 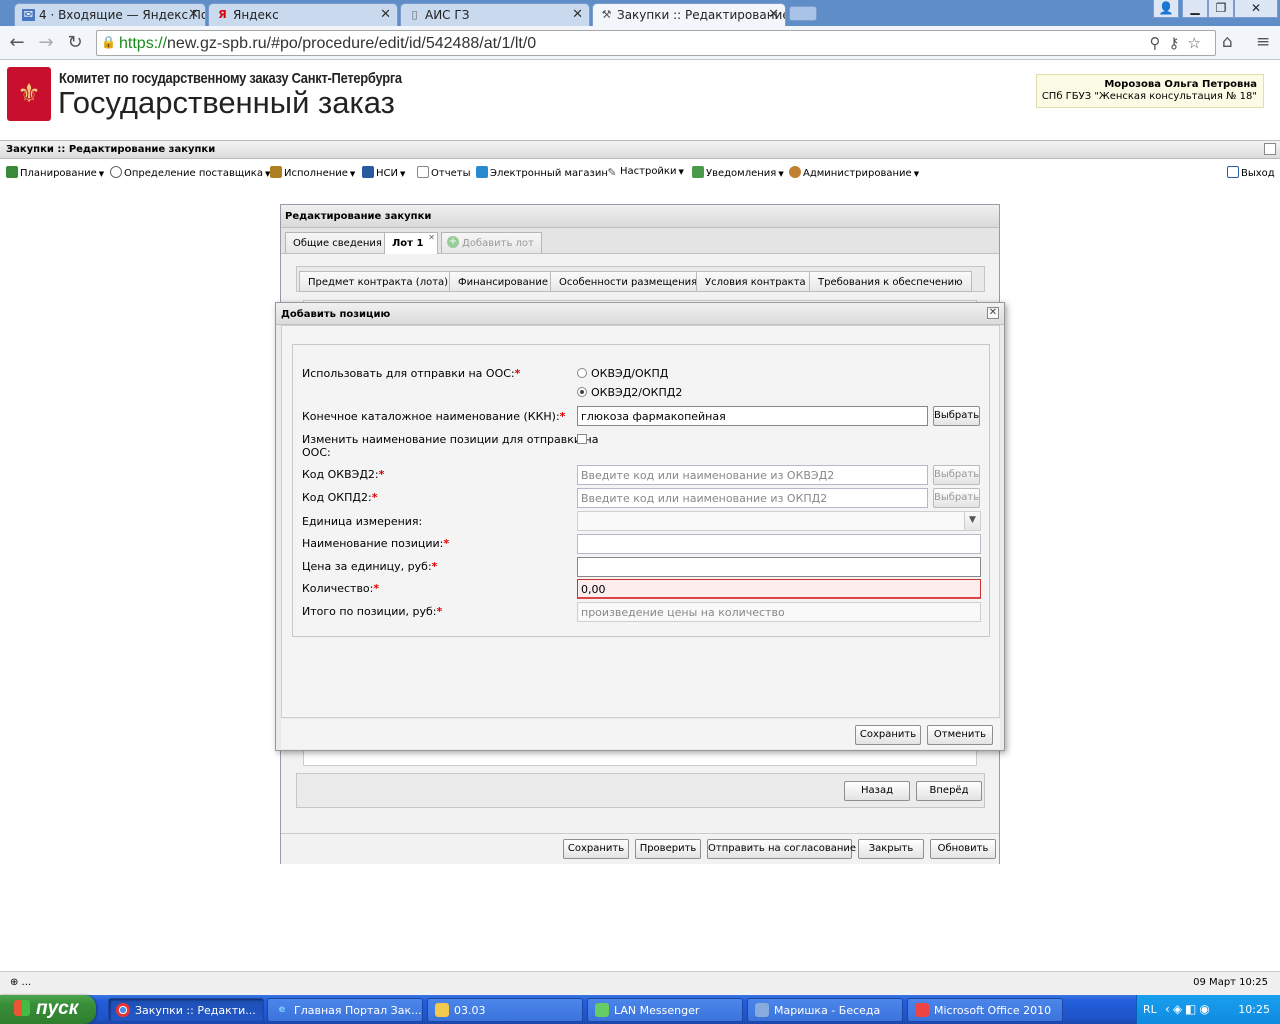 I want to click on network-icon: ◈, so click(x=1179, y=1009).